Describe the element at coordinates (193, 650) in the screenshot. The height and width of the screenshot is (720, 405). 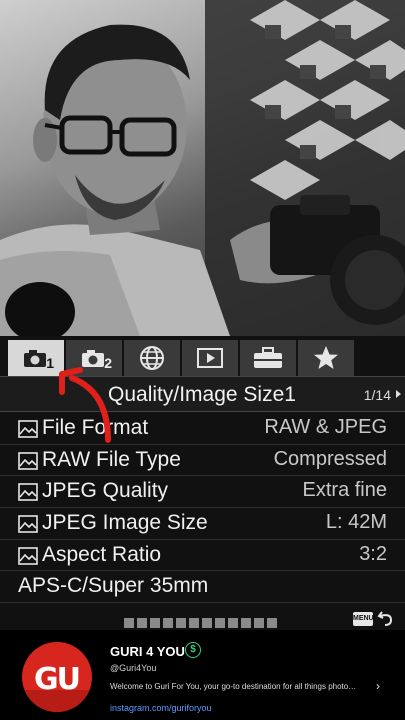
I see `monetization-badge-icon: $` at that location.